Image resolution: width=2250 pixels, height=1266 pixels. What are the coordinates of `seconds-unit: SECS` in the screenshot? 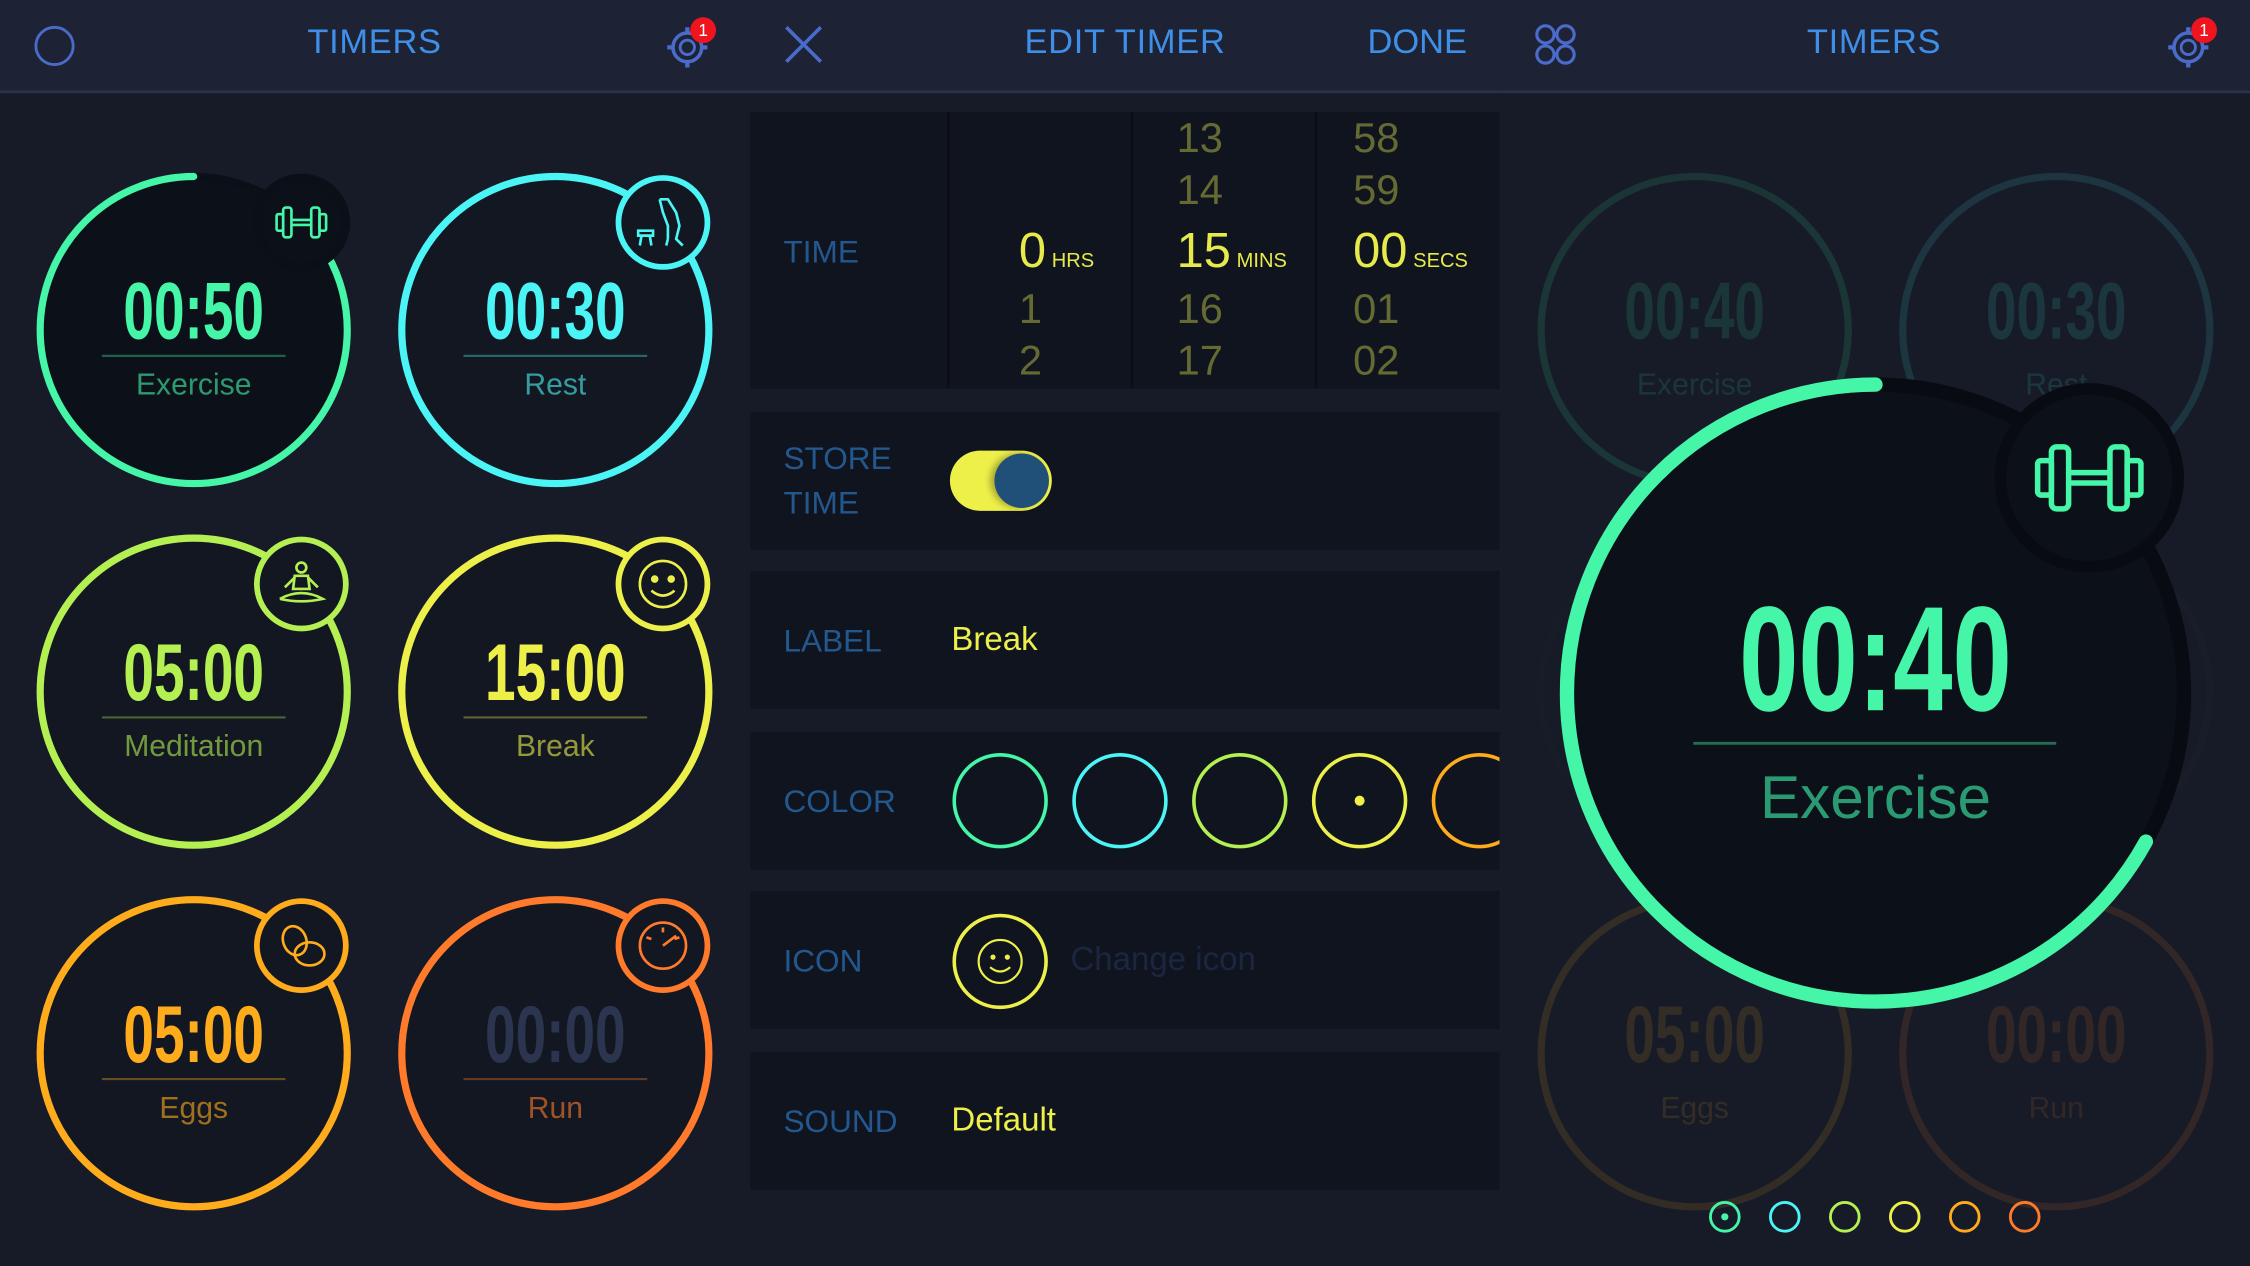 It's located at (1440, 260).